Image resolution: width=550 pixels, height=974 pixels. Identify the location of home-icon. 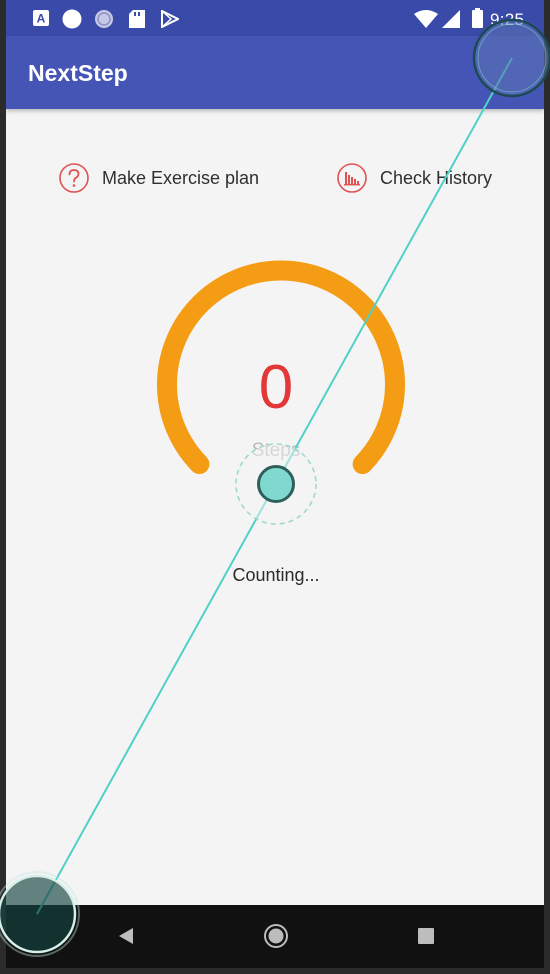
(276, 936).